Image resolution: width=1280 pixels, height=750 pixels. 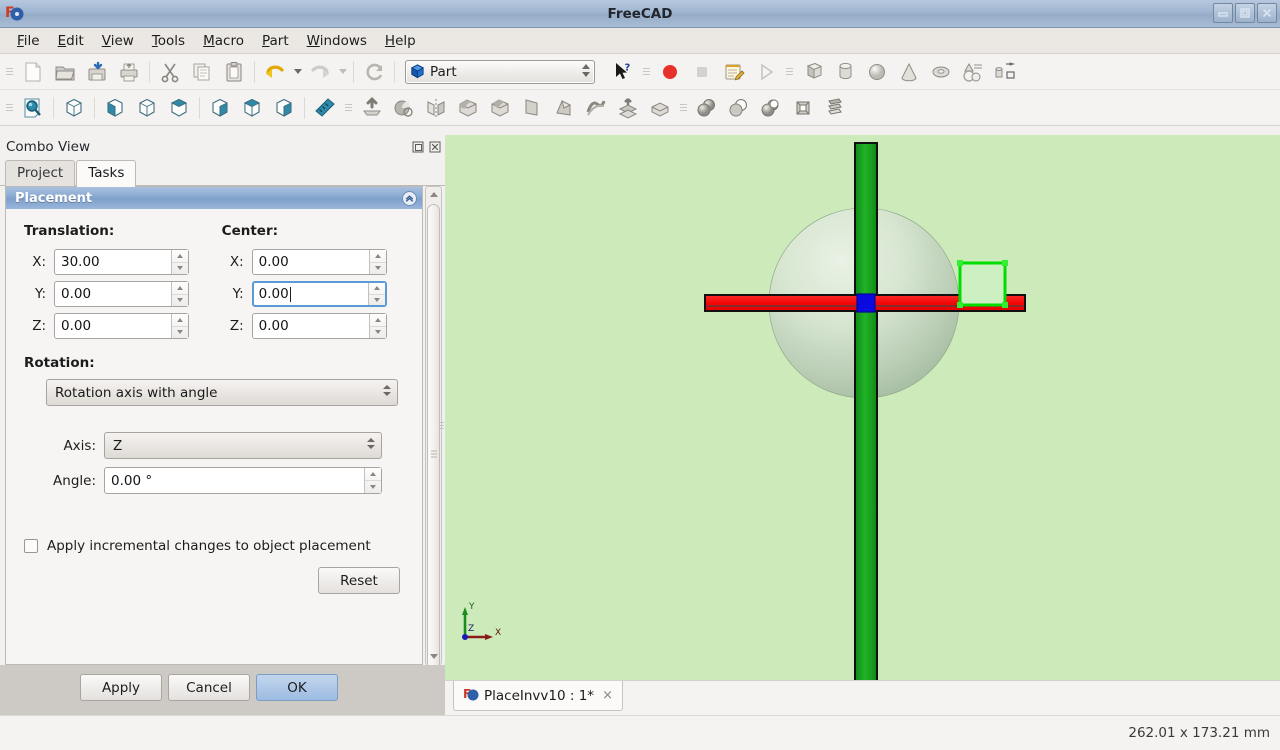 What do you see at coordinates (179, 294) in the screenshot?
I see `translation-y-spinner` at bounding box center [179, 294].